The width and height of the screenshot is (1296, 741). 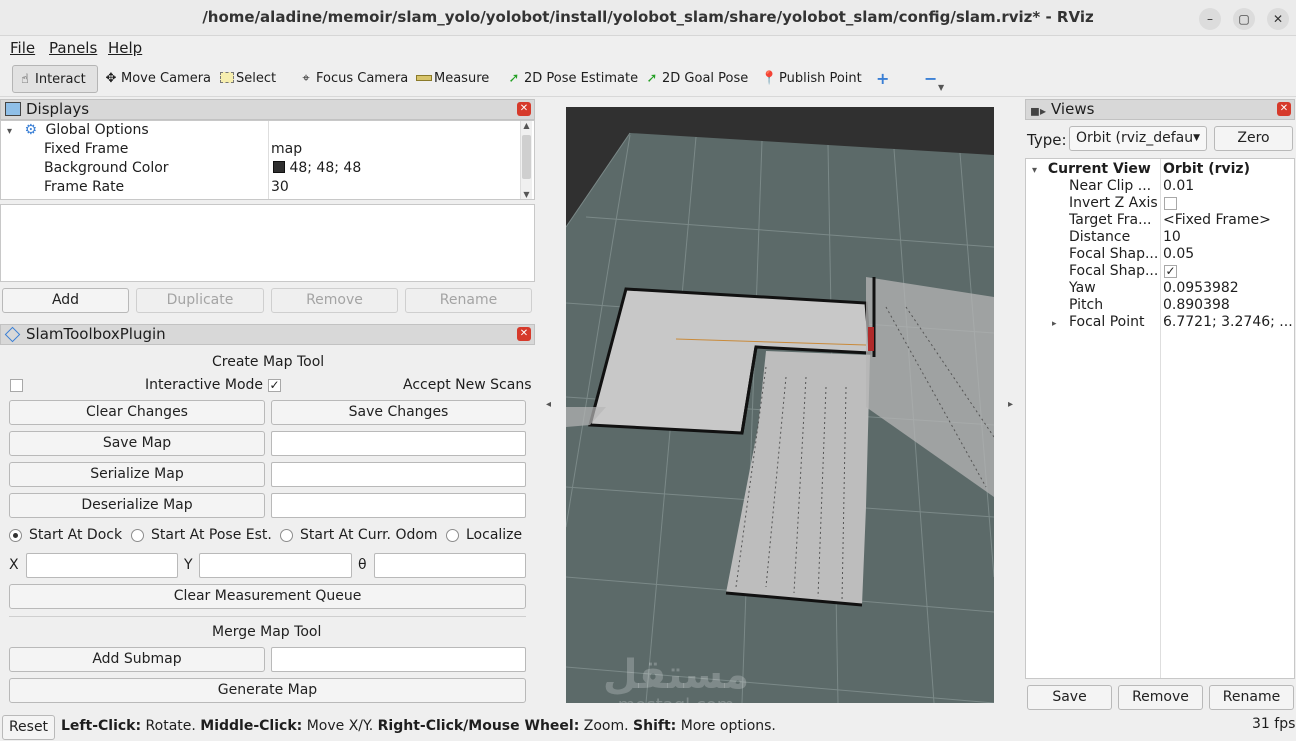 What do you see at coordinates (696, 79) in the screenshot?
I see `goal-pose-tool: ➚ 2D Goal Pose` at bounding box center [696, 79].